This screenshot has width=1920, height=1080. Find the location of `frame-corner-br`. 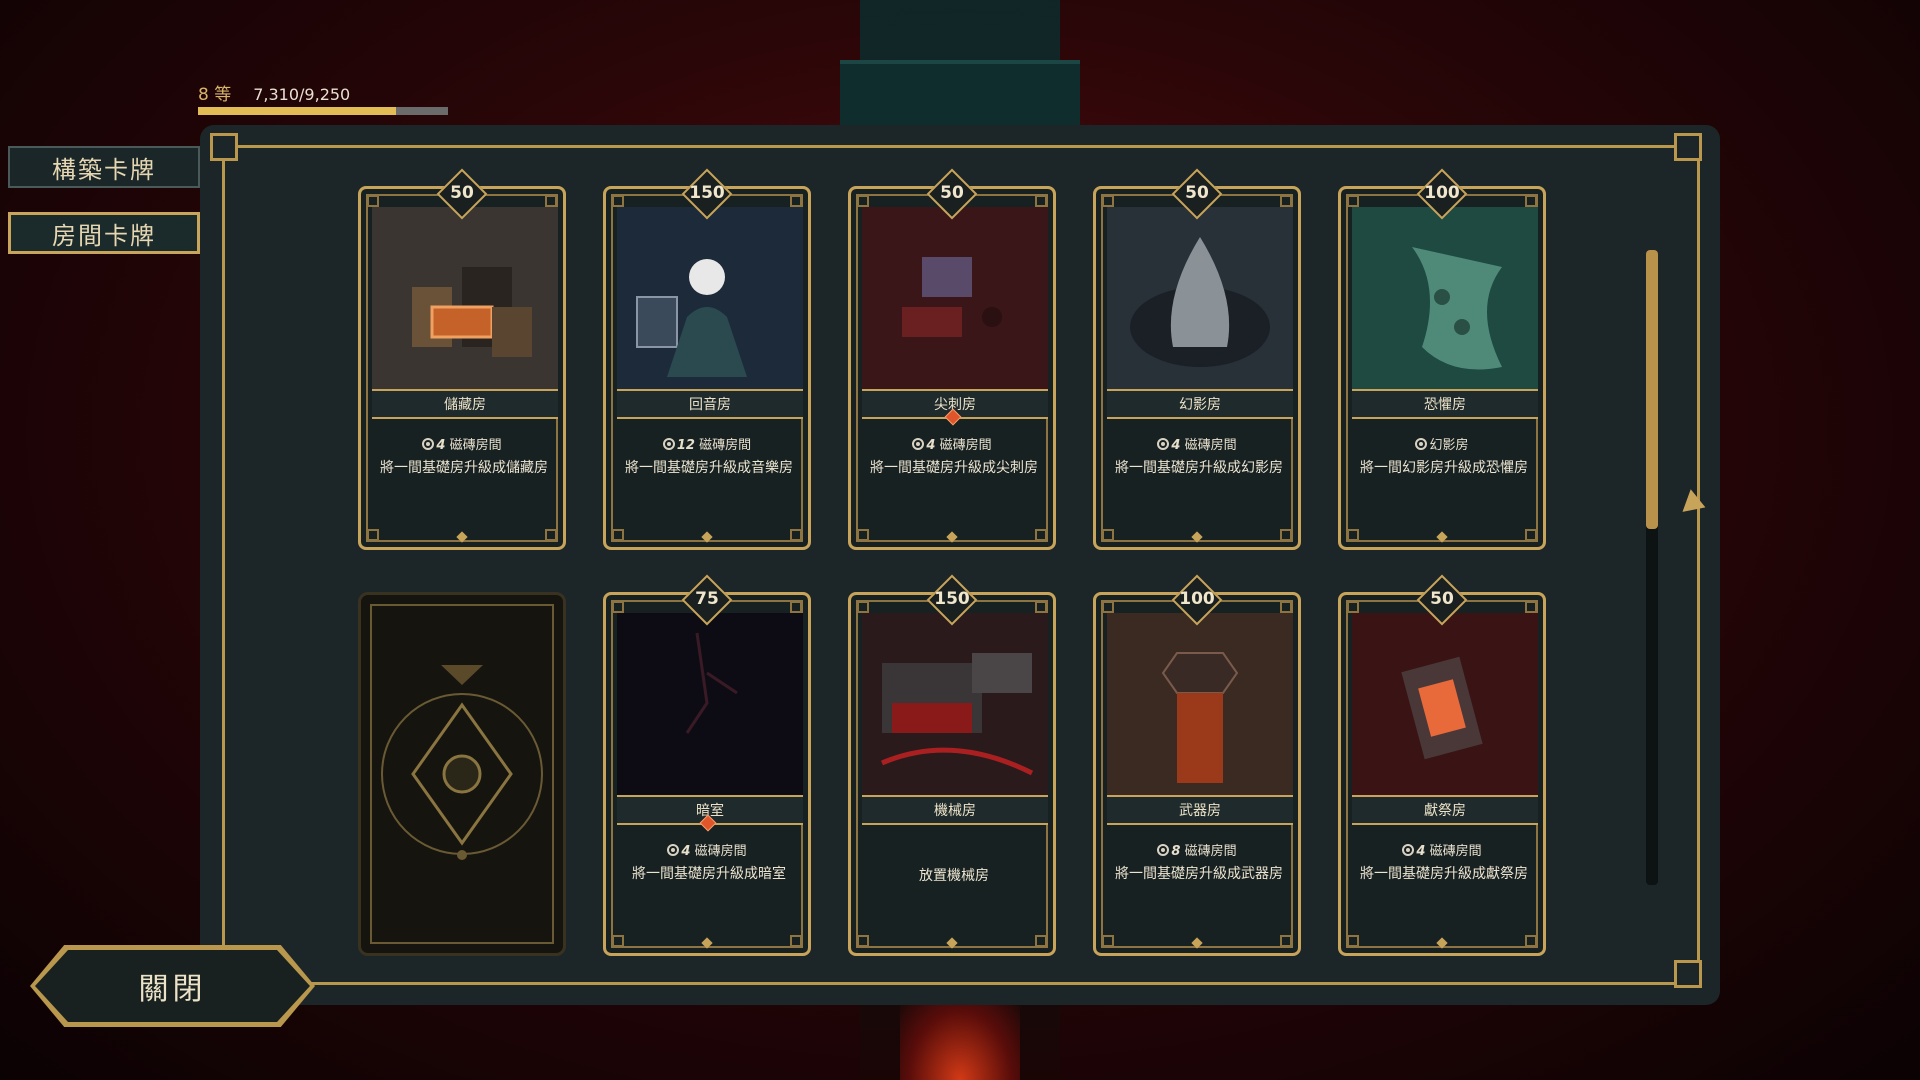

frame-corner-br is located at coordinates (1688, 974).